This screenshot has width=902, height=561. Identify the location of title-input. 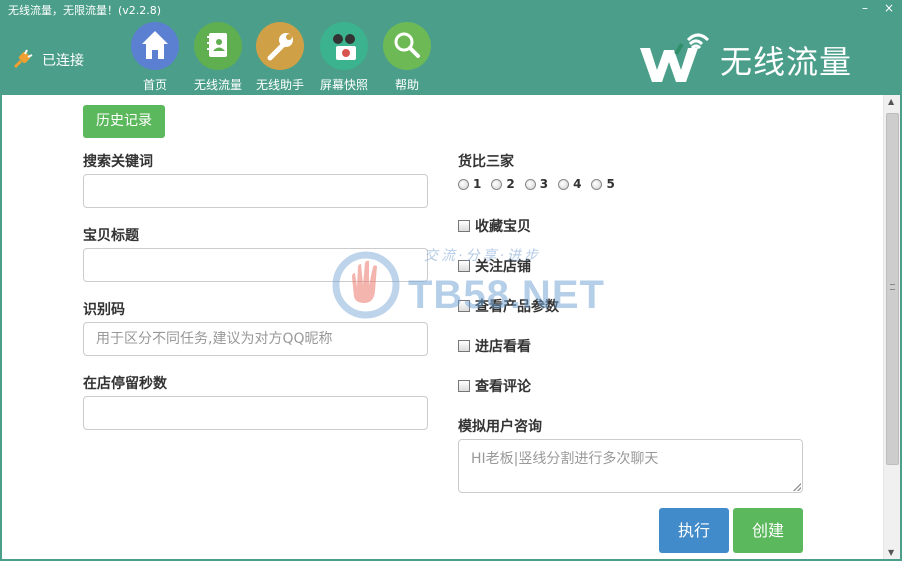
(255, 265).